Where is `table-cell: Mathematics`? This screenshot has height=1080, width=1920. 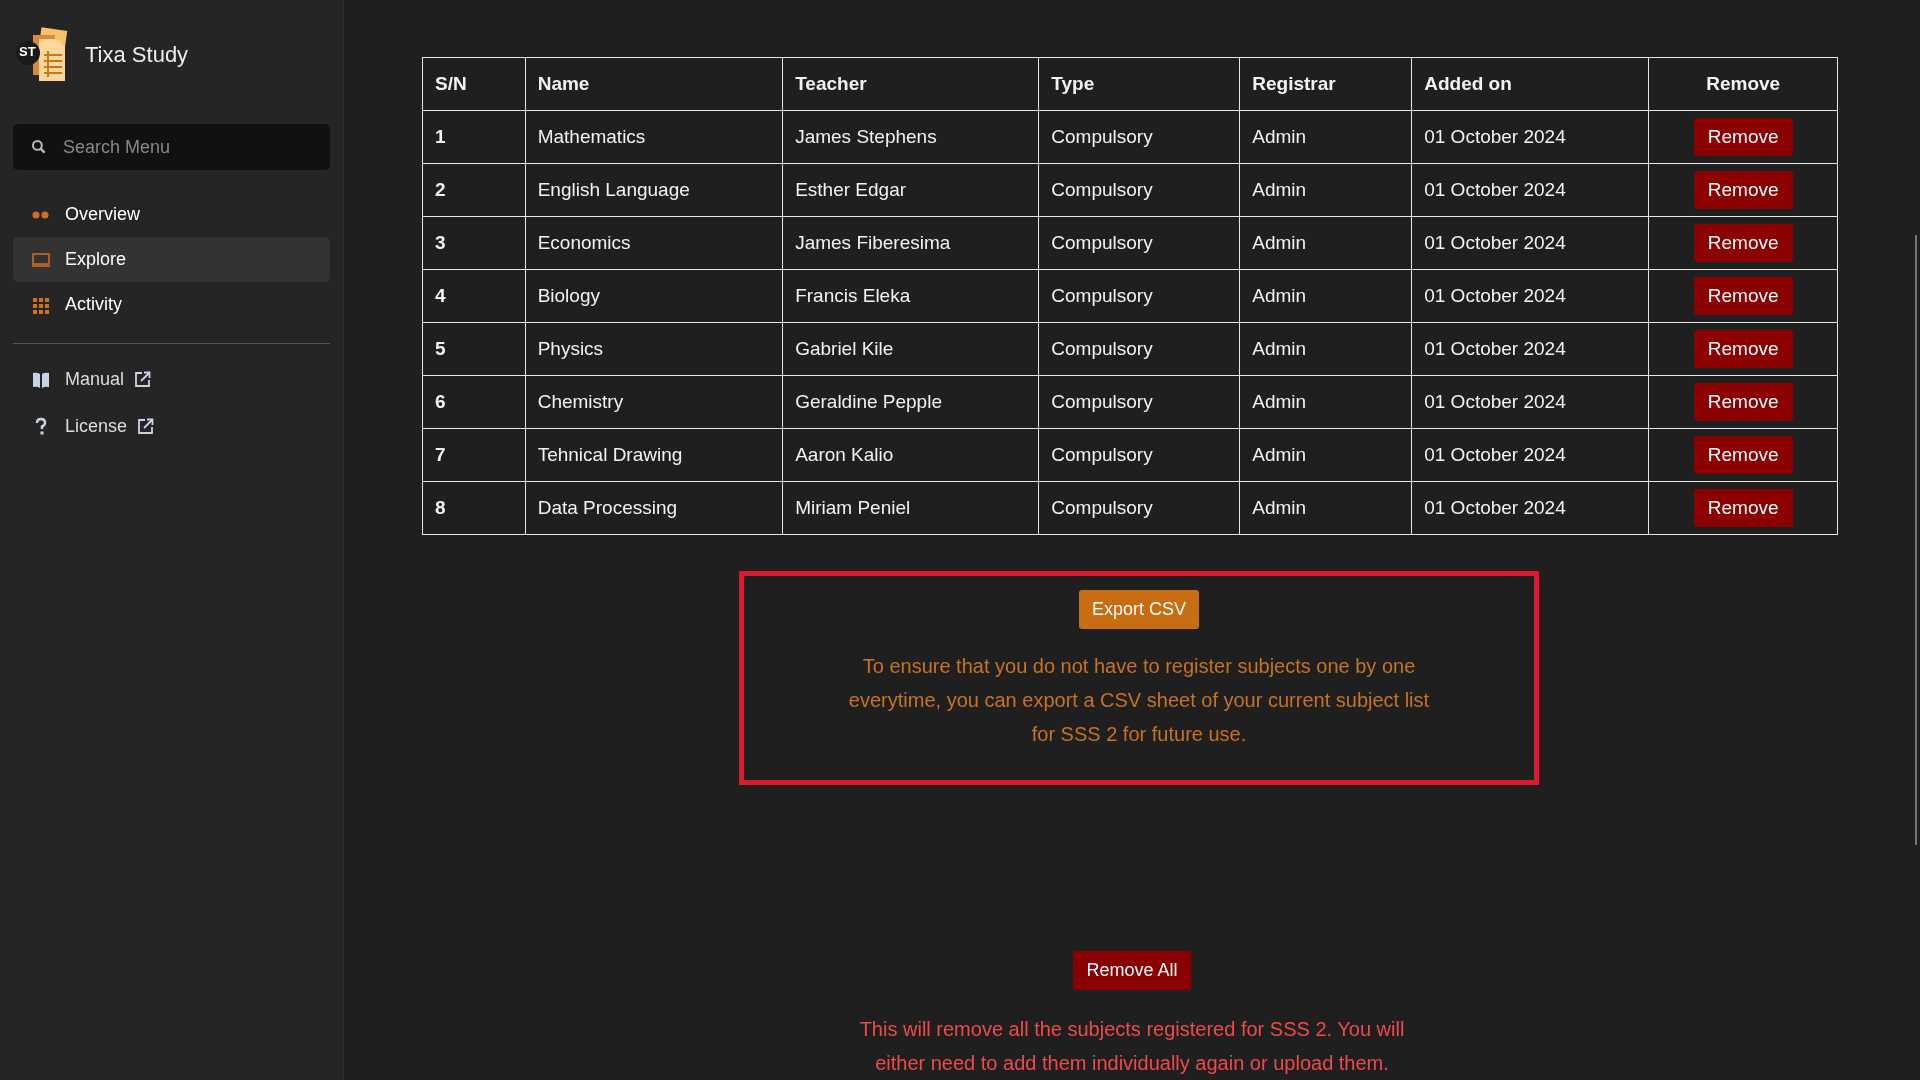
table-cell: Mathematics is located at coordinates (654, 137).